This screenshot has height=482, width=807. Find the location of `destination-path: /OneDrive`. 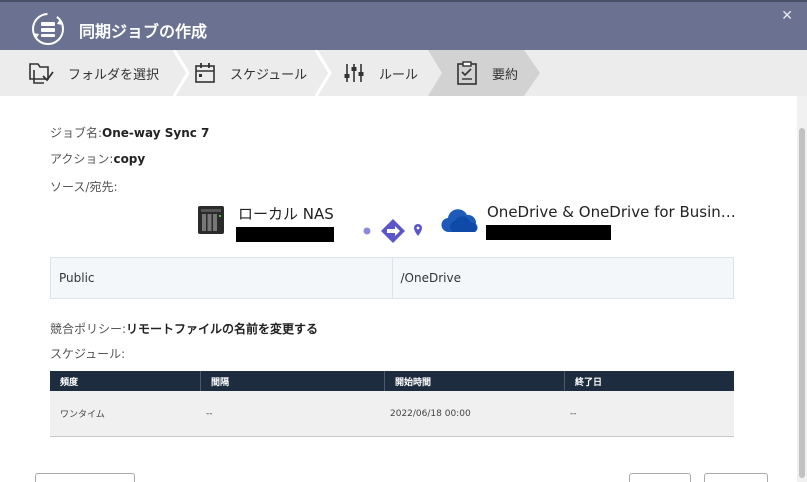

destination-path: /OneDrive is located at coordinates (562, 278).